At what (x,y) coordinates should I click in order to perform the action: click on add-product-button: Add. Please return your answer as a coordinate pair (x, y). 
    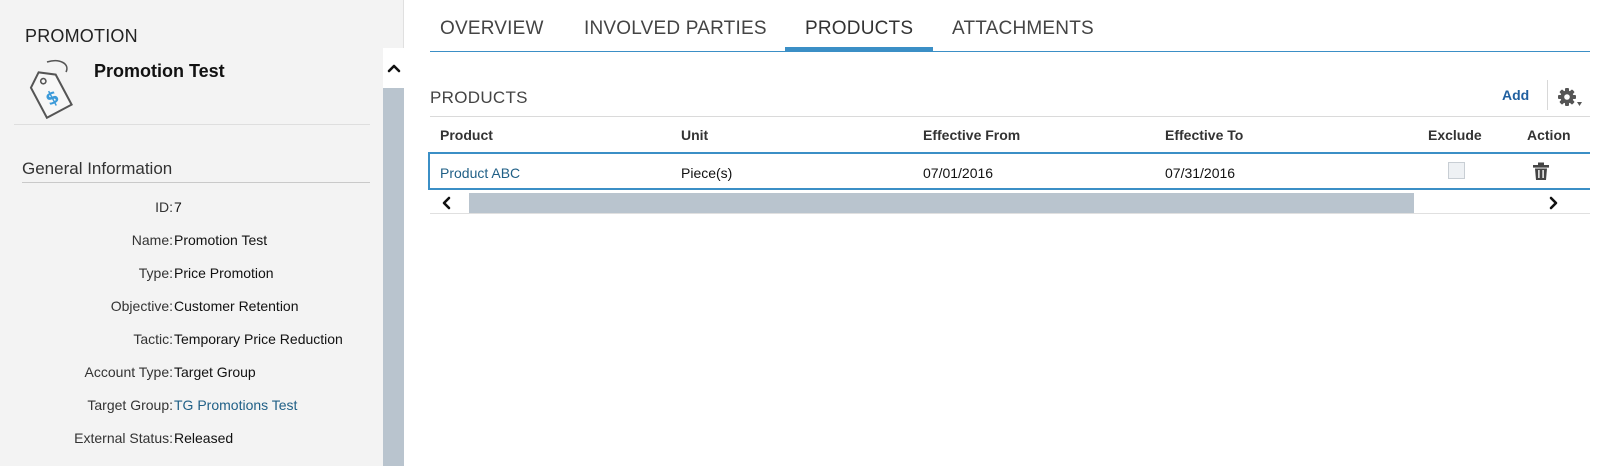
    Looking at the image, I should click on (1515, 95).